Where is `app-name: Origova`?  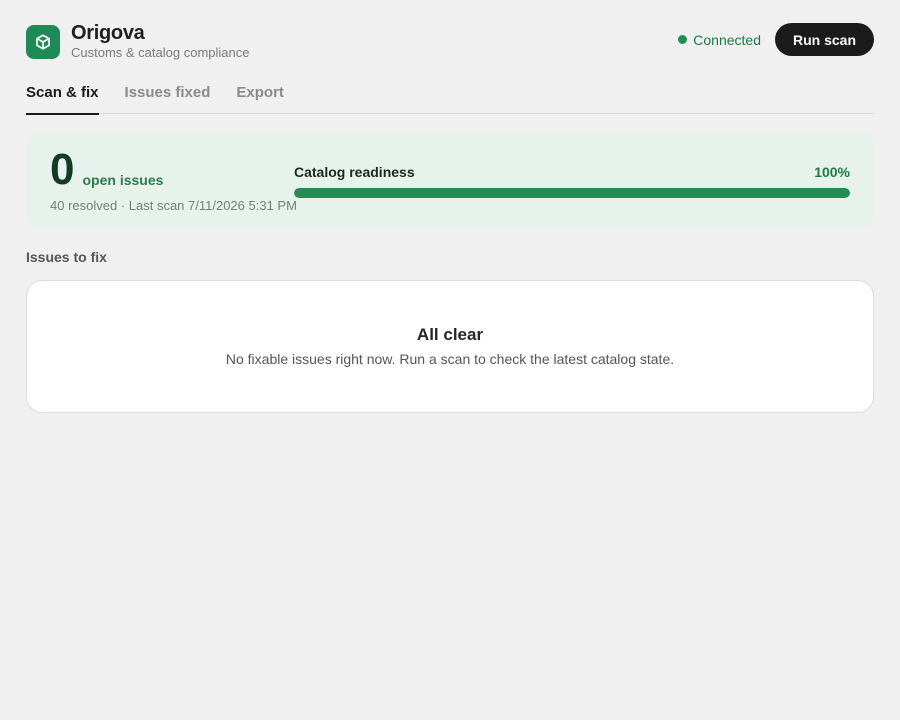
app-name: Origova is located at coordinates (108, 33).